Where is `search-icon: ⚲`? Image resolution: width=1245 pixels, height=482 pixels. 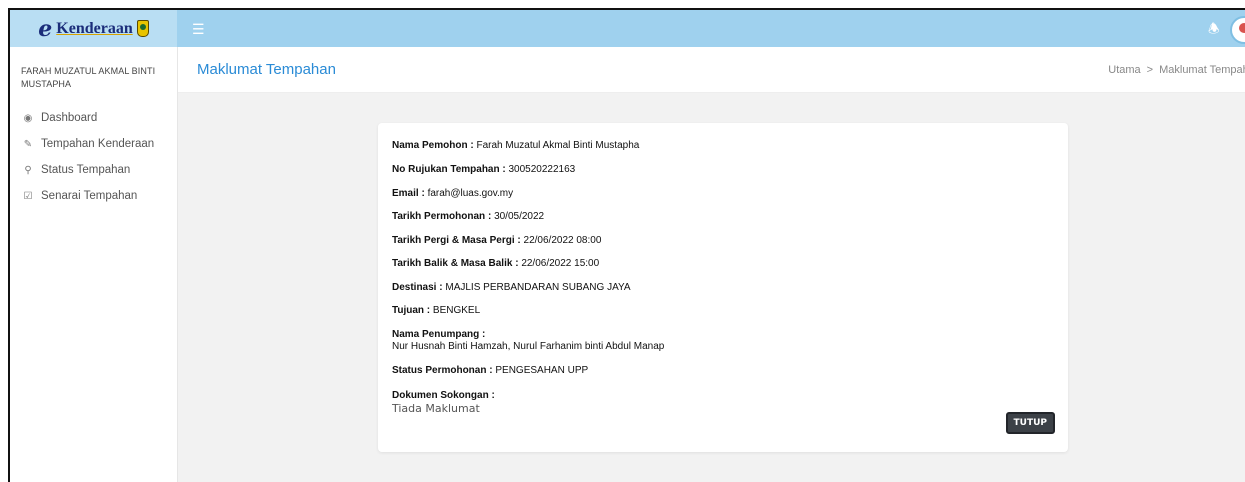
search-icon: ⚲ is located at coordinates (28, 170).